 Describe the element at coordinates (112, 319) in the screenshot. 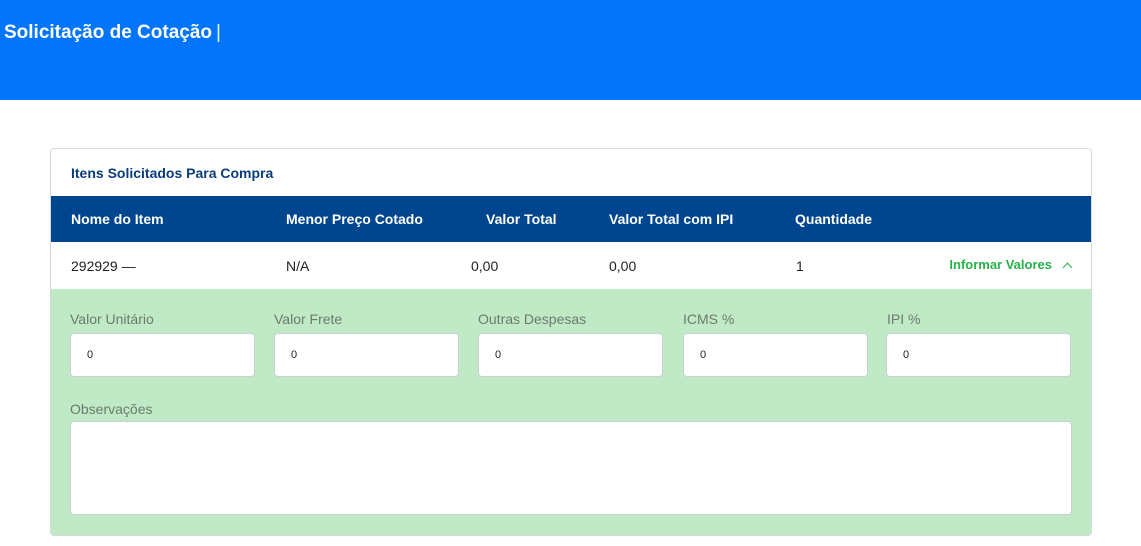

I see `label-valor-unitario: Valor Unitário` at that location.